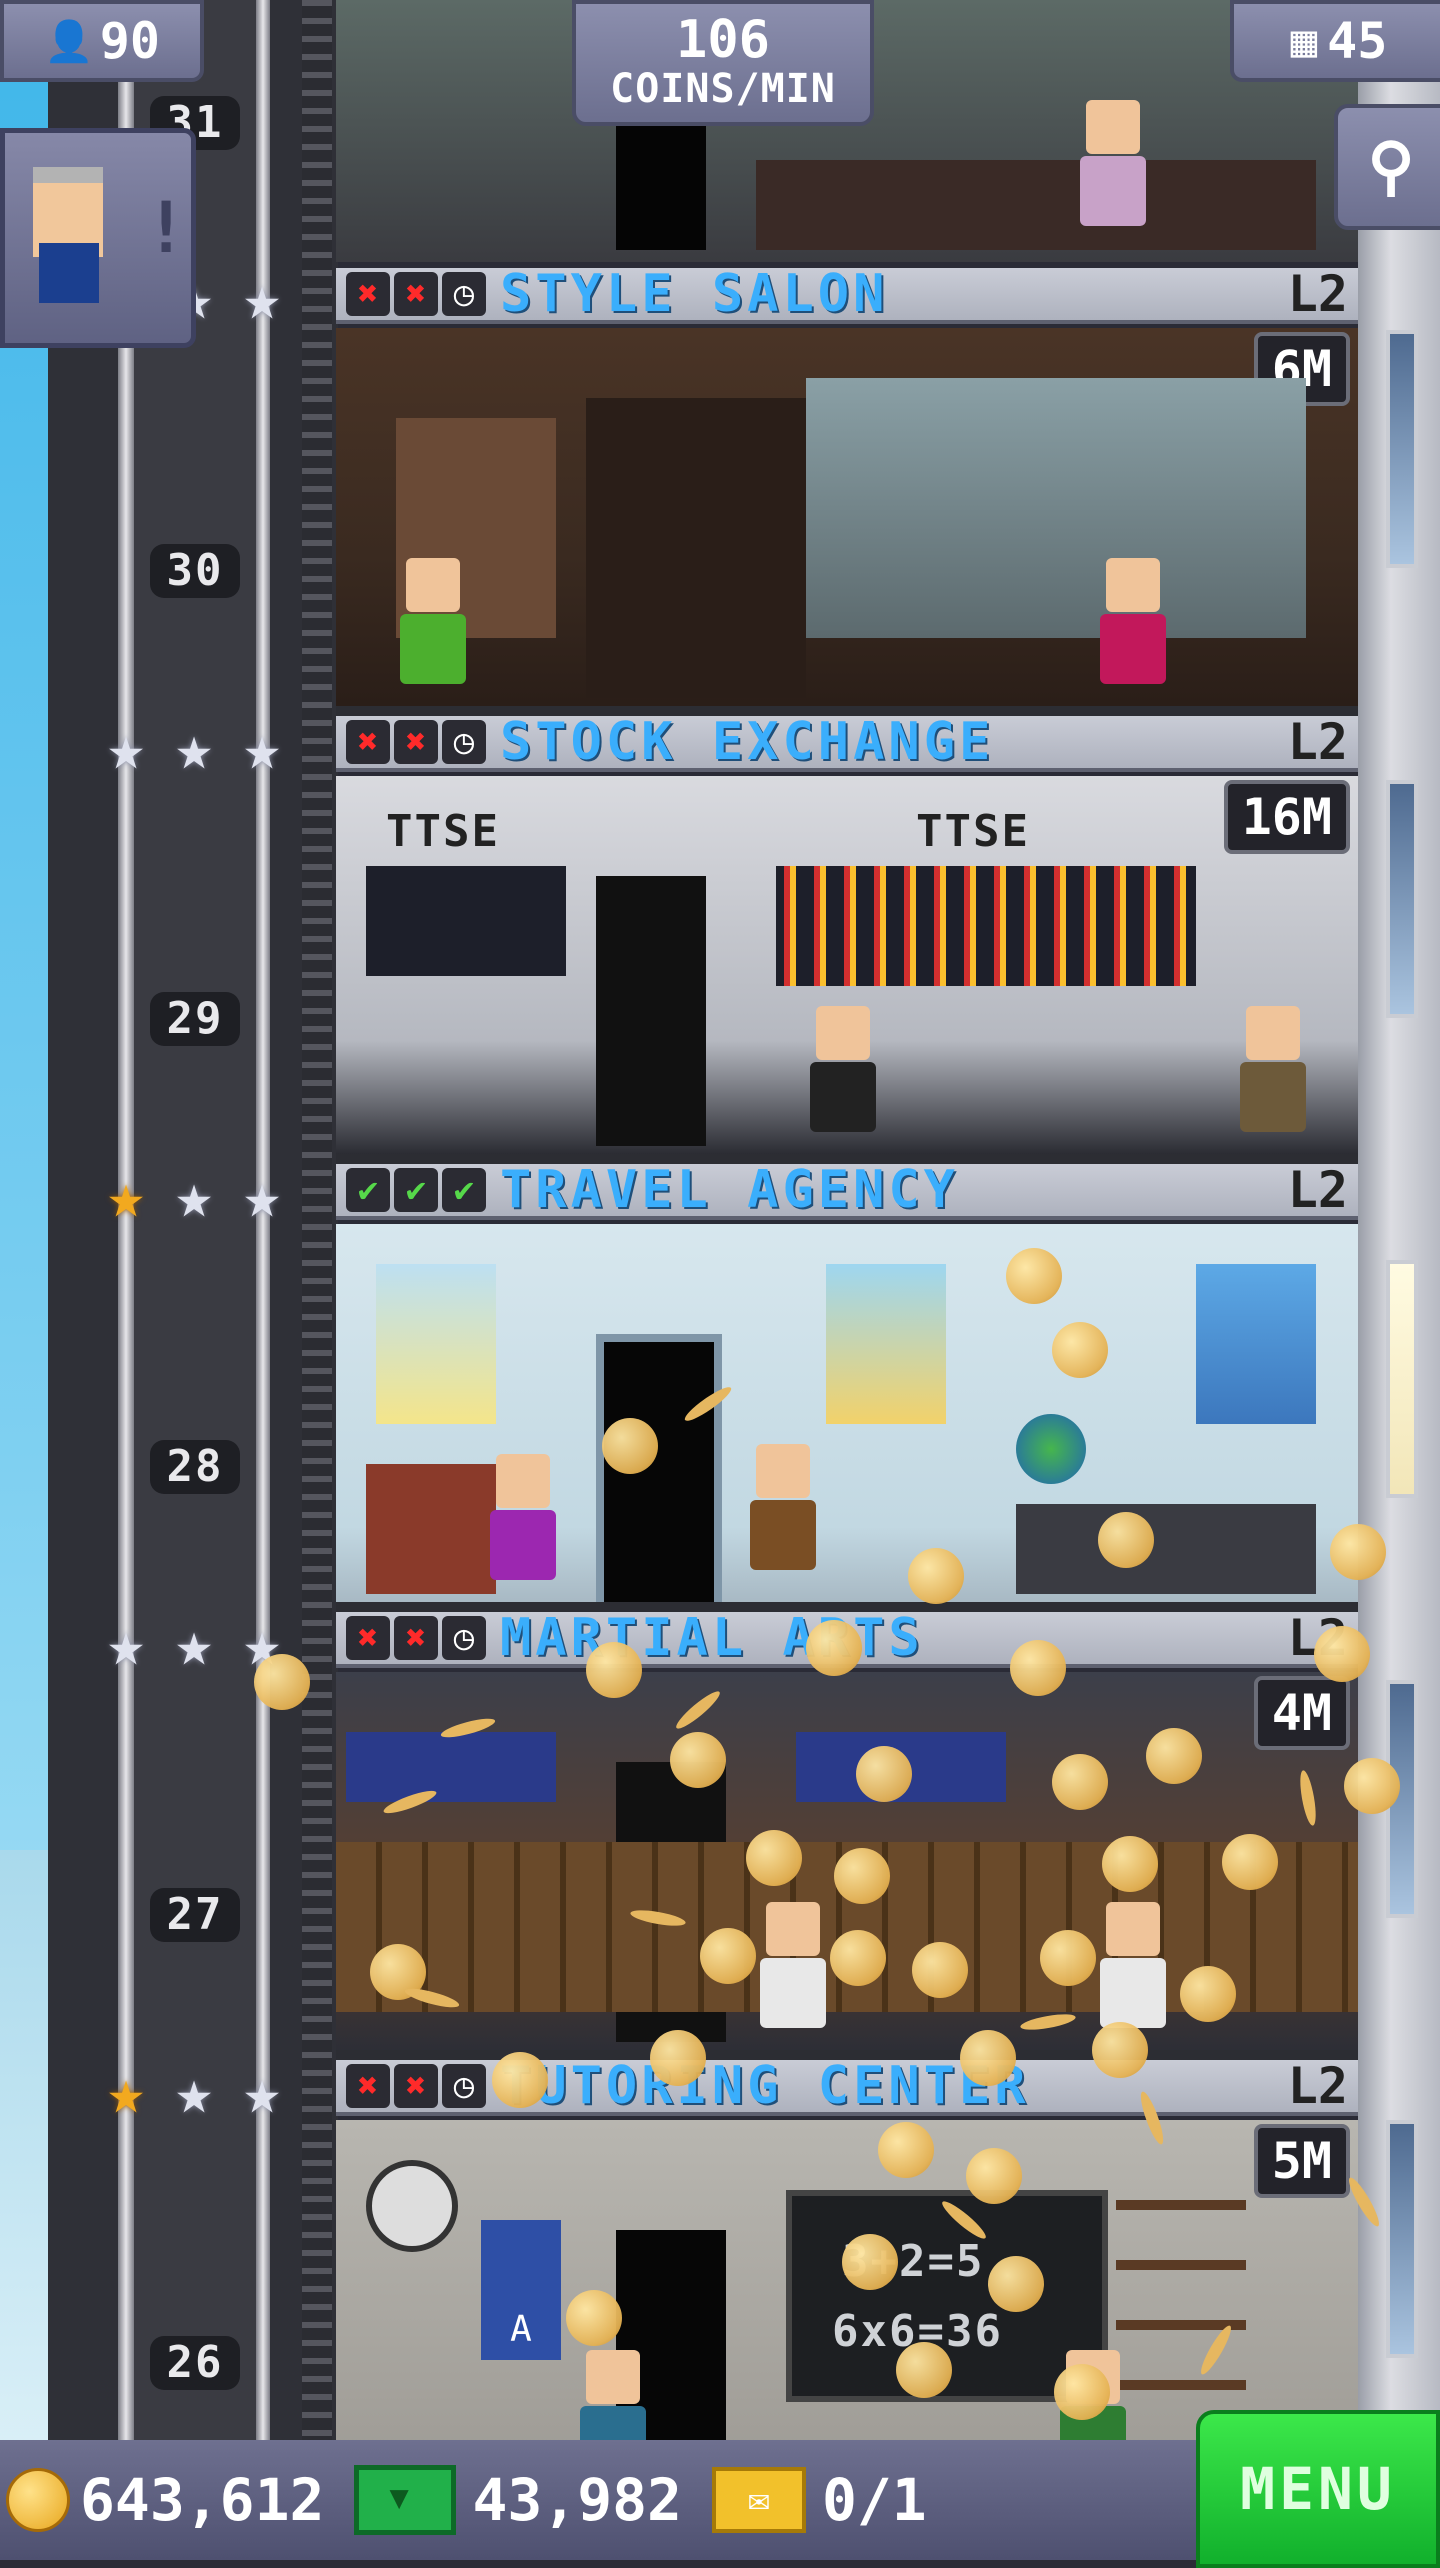 The image size is (1440, 2568). What do you see at coordinates (847, 517) in the screenshot?
I see `style-salon-room: 6M` at bounding box center [847, 517].